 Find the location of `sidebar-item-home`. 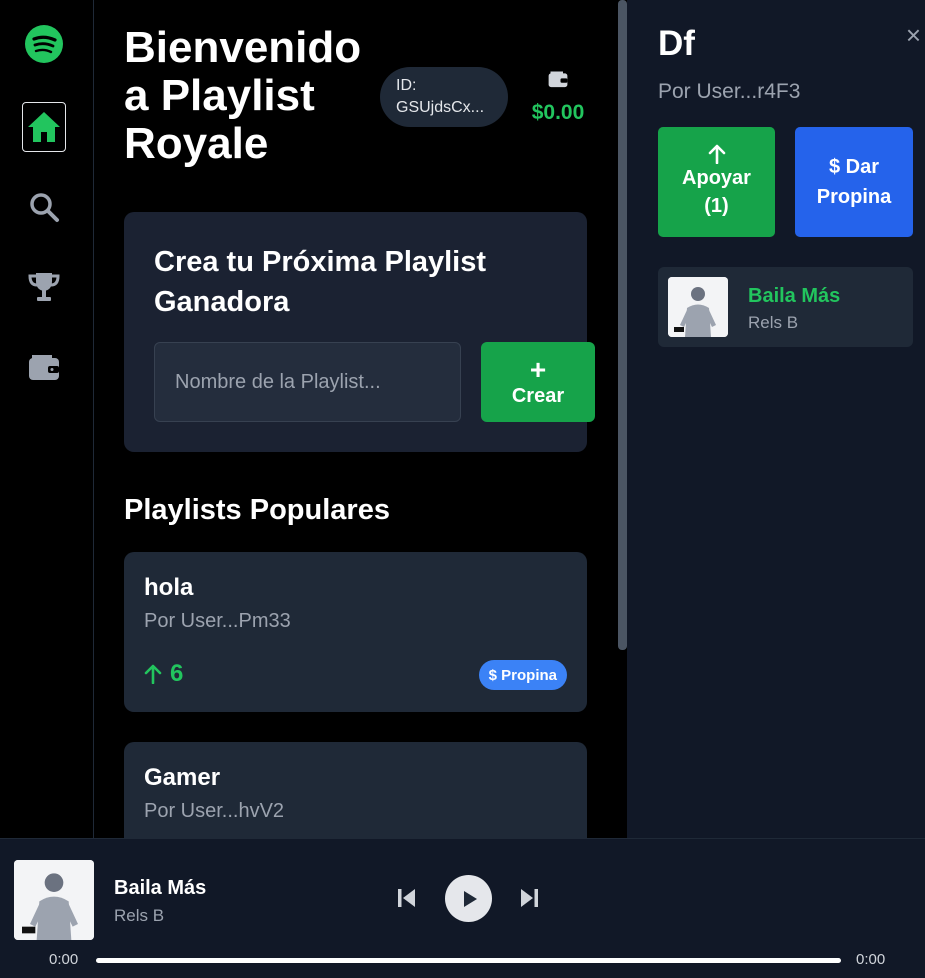

sidebar-item-home is located at coordinates (44, 127).